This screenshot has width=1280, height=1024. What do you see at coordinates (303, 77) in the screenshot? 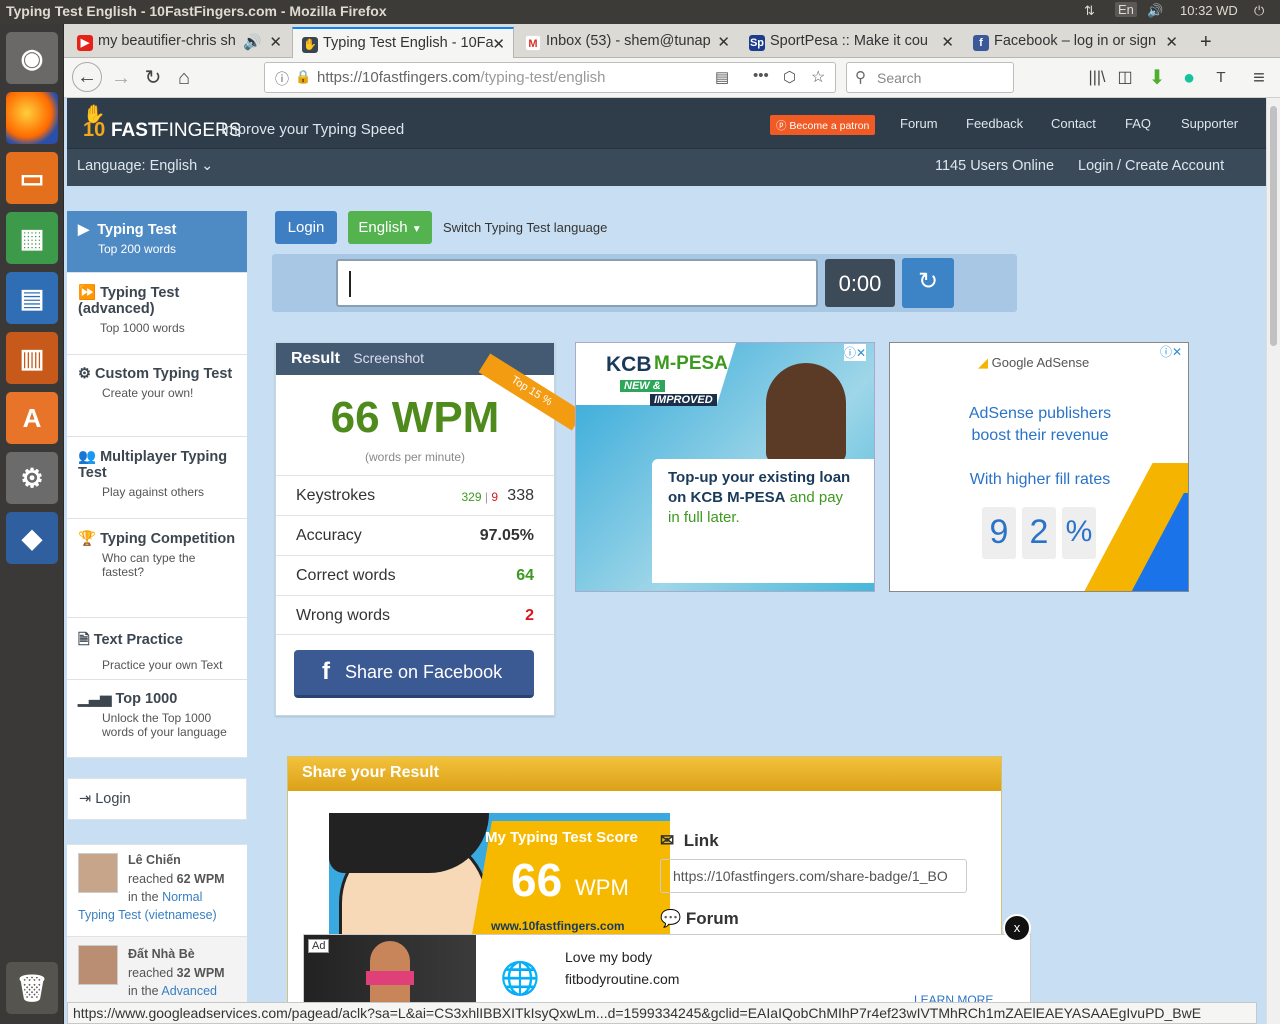
I see `lock-icon: 🔒` at bounding box center [303, 77].